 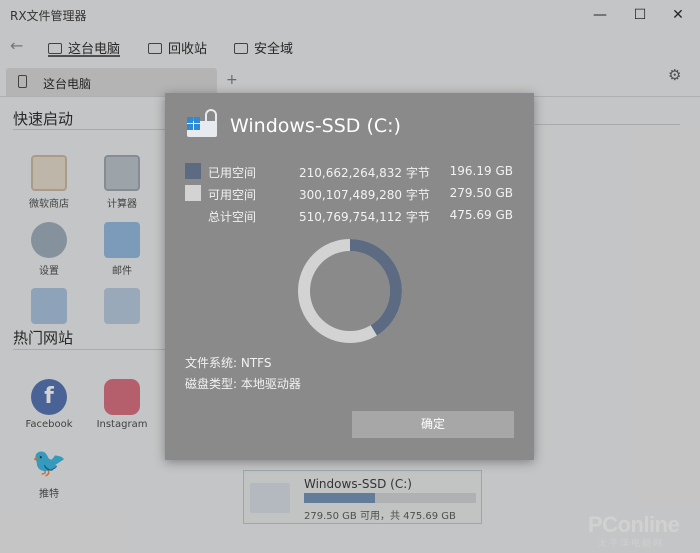 What do you see at coordinates (364, 173) in the screenshot?
I see `used-space-bytes: 210,662,264,832 字节` at bounding box center [364, 173].